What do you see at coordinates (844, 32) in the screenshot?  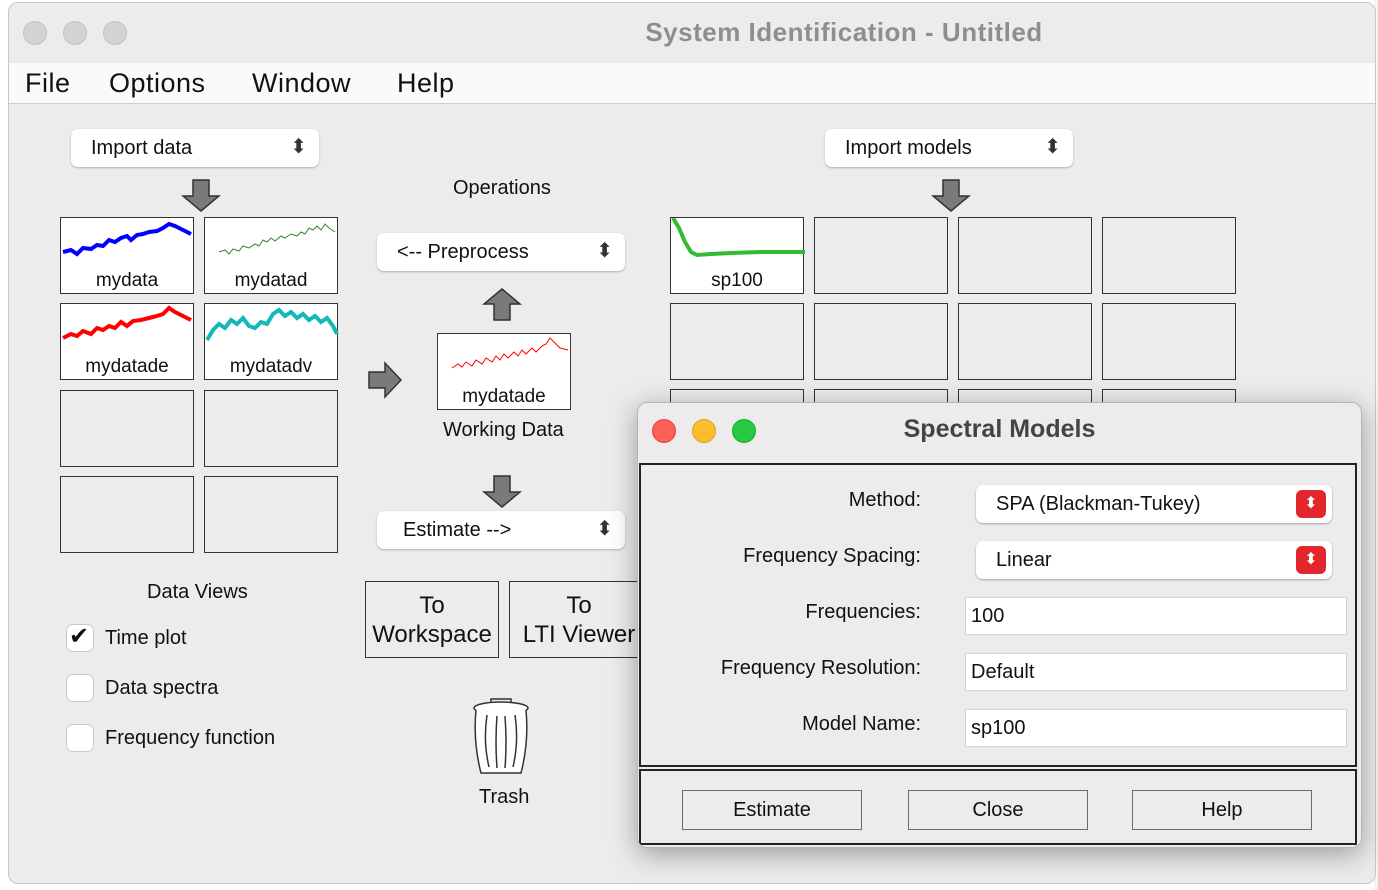 I see `window-title: System Identification - Untitled` at bounding box center [844, 32].